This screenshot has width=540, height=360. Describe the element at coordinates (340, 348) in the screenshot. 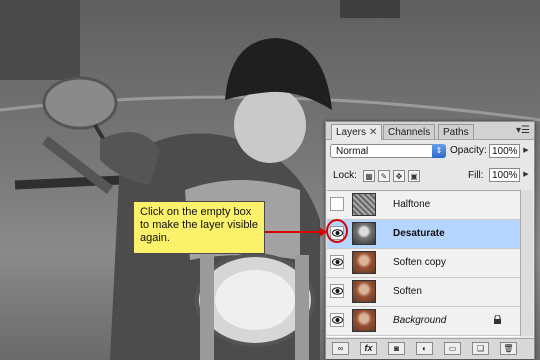

I see `link-icon: ∞` at that location.